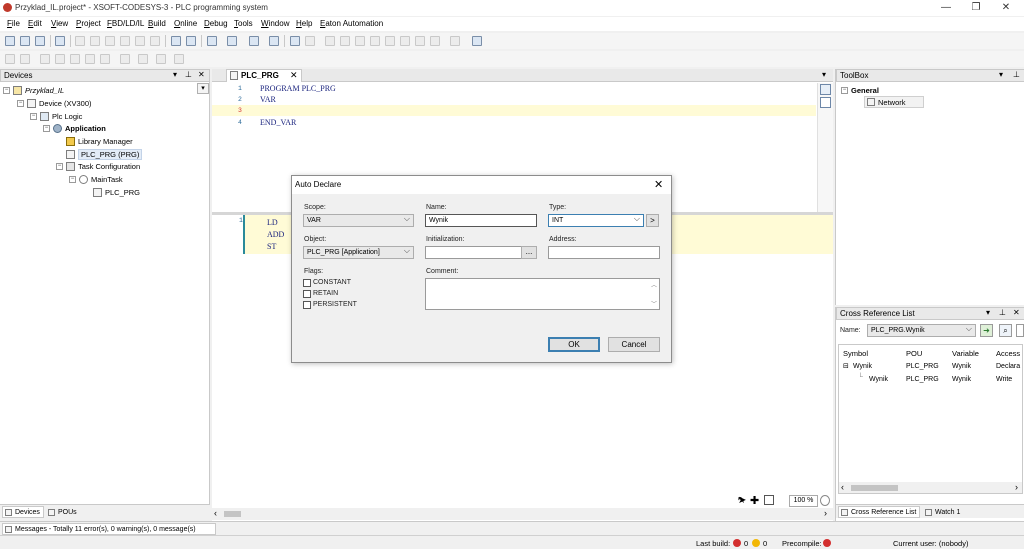  Describe the element at coordinates (330, 41) in the screenshot. I see `start-icon` at that location.